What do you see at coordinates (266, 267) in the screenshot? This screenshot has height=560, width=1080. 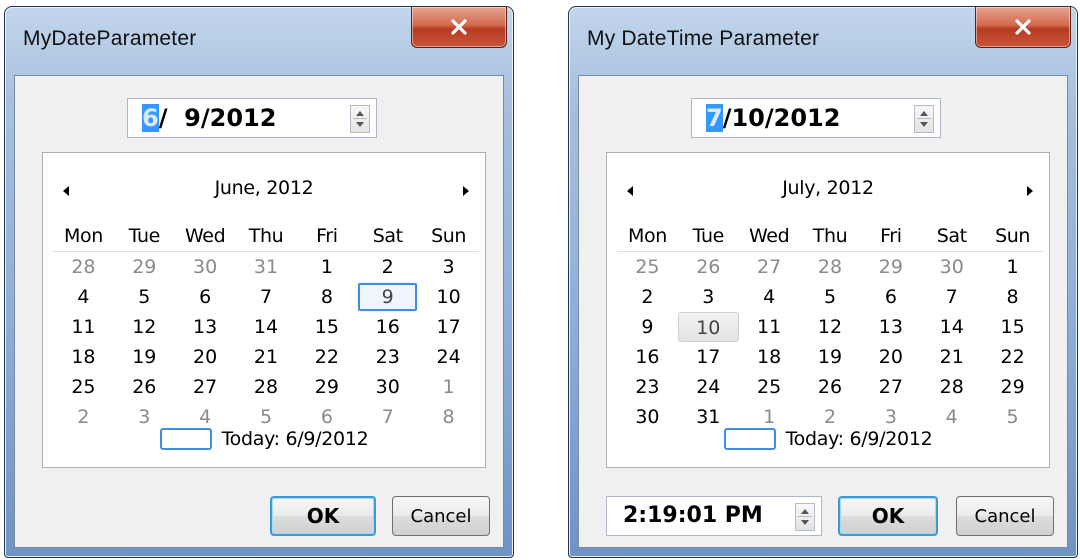 I see `calendar-day: 31` at bounding box center [266, 267].